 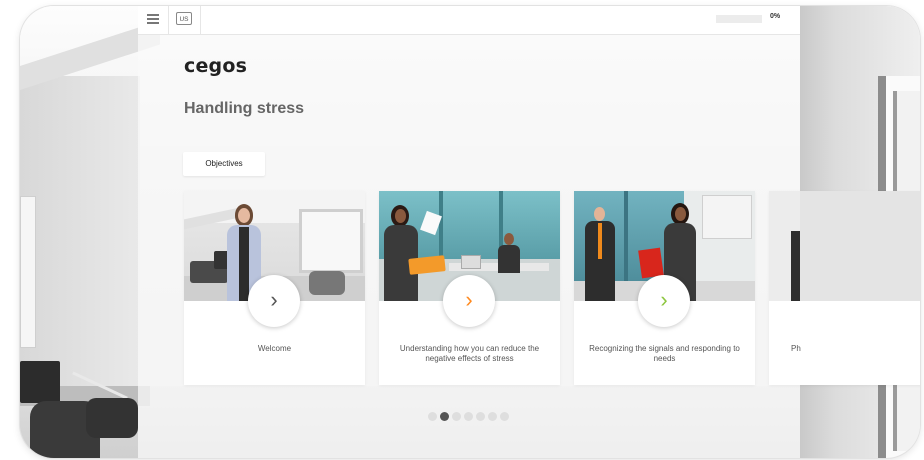 I want to click on presenter-top, so click(x=244, y=264).